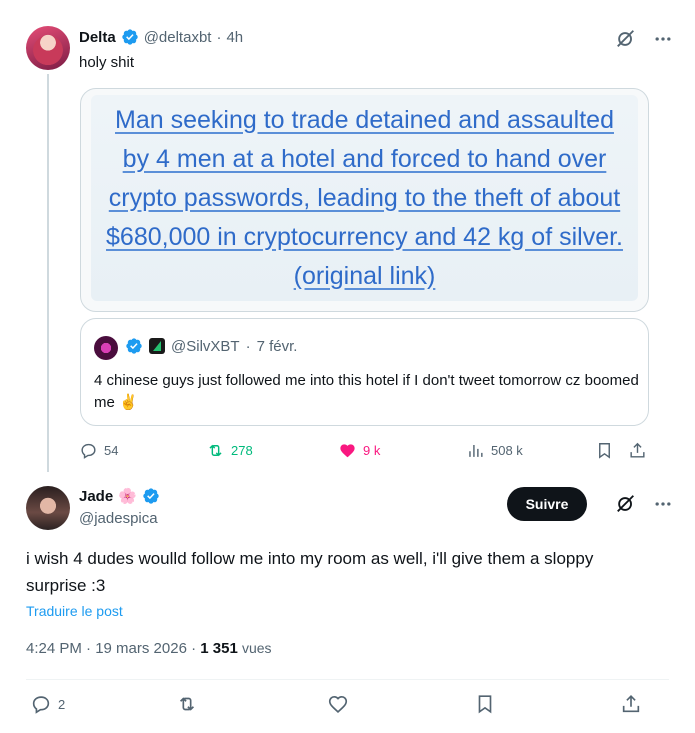  I want to click on like-button, so click(338, 704).